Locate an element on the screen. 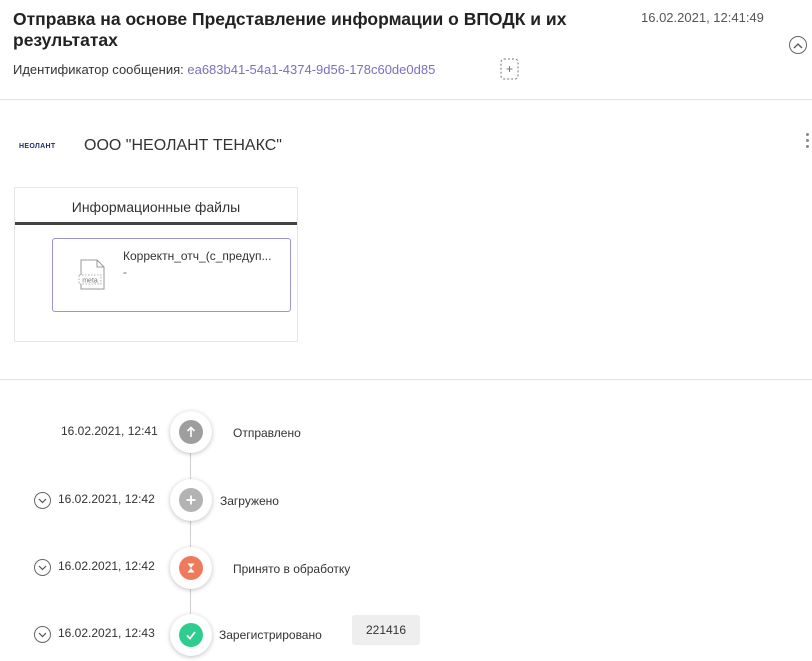 Image resolution: width=812 pixels, height=661 pixels. chevron-up-icon is located at coordinates (798, 45).